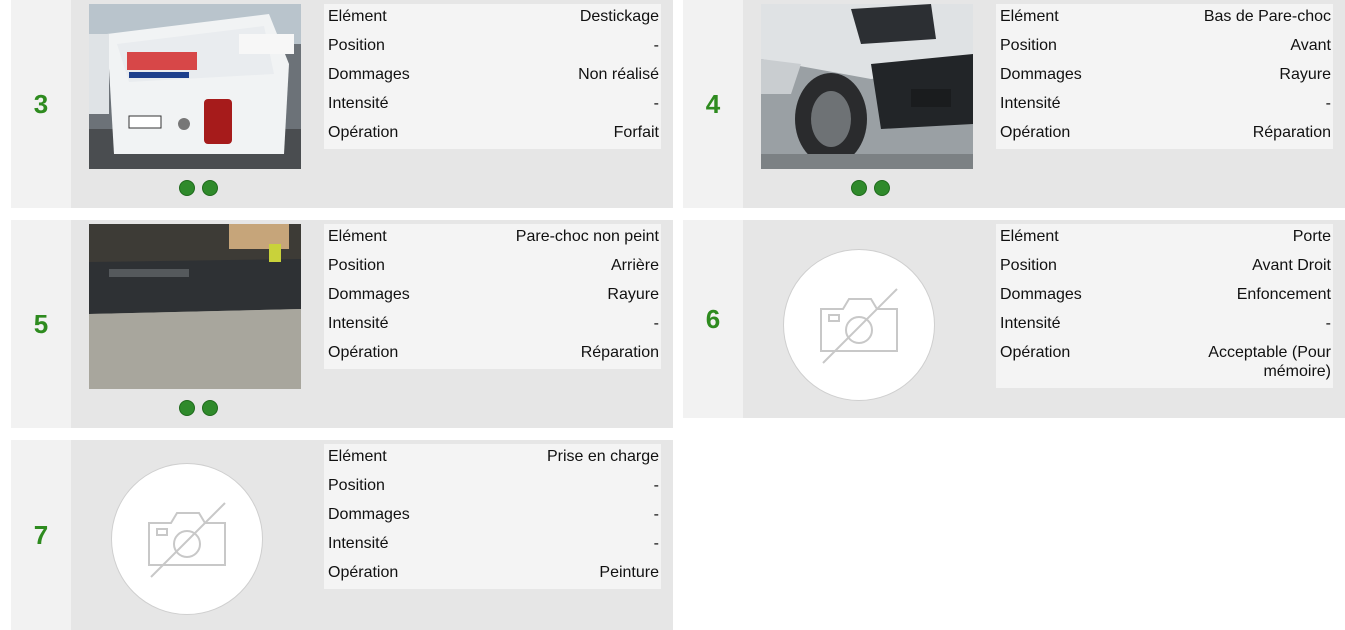 The height and width of the screenshot is (630, 1345). What do you see at coordinates (587, 236) in the screenshot?
I see `row-value: Pare-choc non peint` at bounding box center [587, 236].